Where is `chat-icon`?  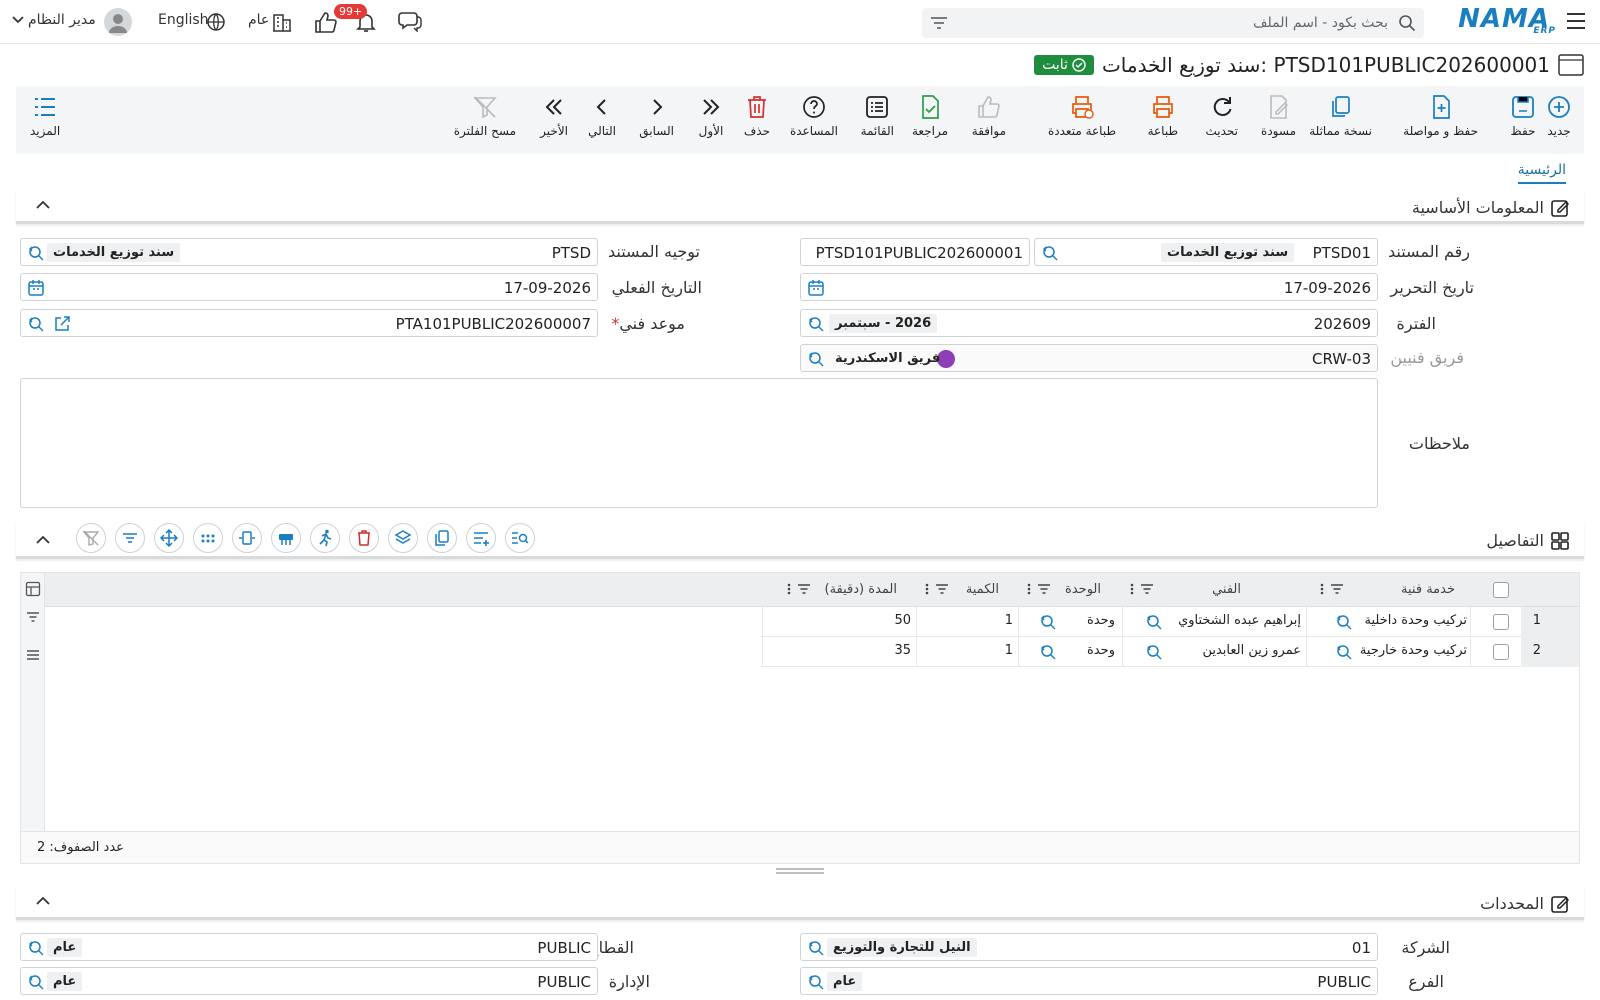 chat-icon is located at coordinates (410, 21).